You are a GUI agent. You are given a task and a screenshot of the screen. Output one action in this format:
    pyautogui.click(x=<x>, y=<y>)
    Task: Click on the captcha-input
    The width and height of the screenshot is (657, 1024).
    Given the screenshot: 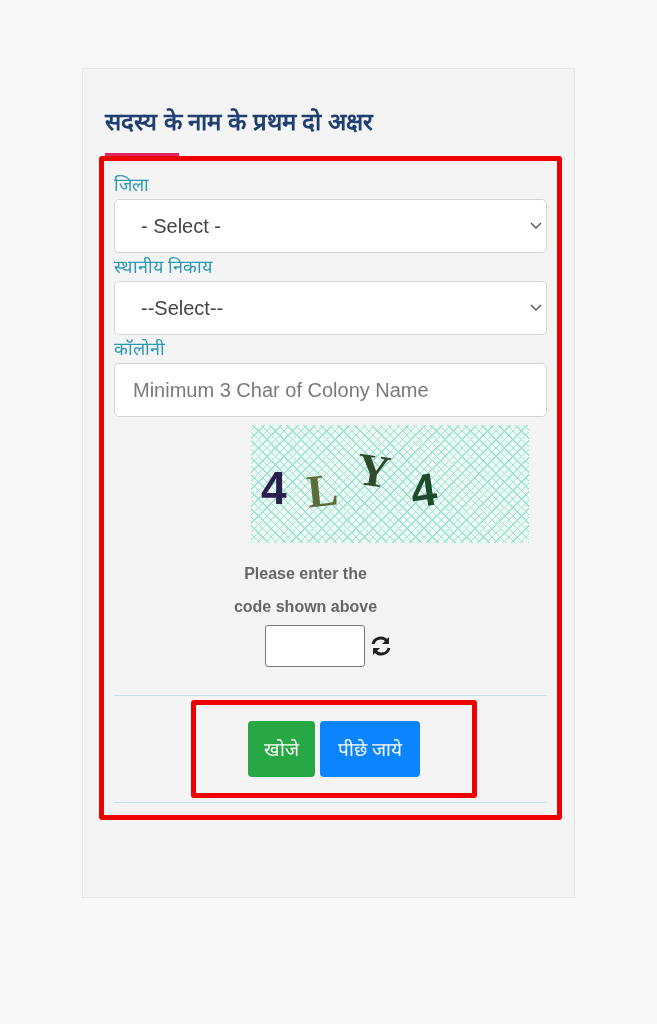 What is the action you would take?
    pyautogui.click(x=315, y=646)
    